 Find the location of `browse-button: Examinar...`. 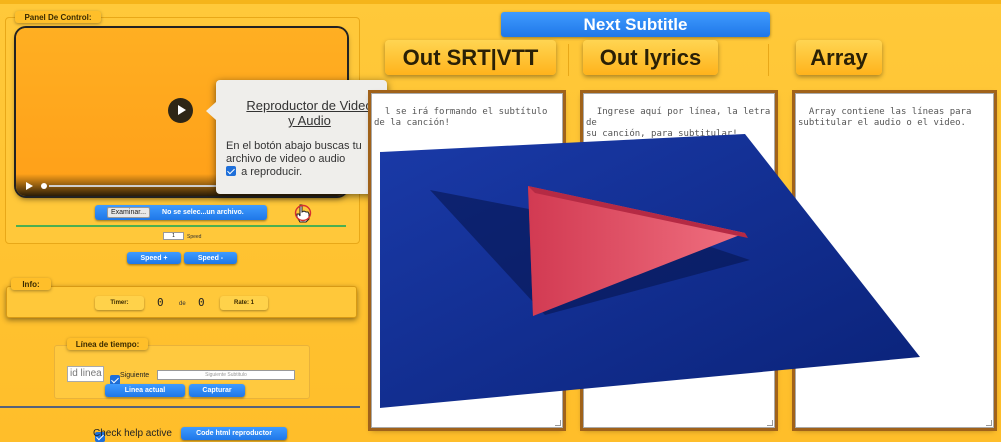

browse-button: Examinar... is located at coordinates (129, 212).